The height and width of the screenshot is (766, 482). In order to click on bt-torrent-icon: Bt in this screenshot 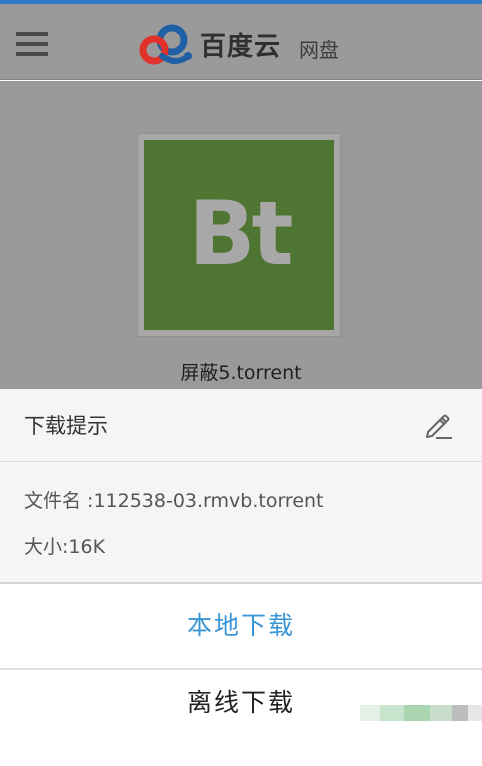, I will do `click(239, 235)`.